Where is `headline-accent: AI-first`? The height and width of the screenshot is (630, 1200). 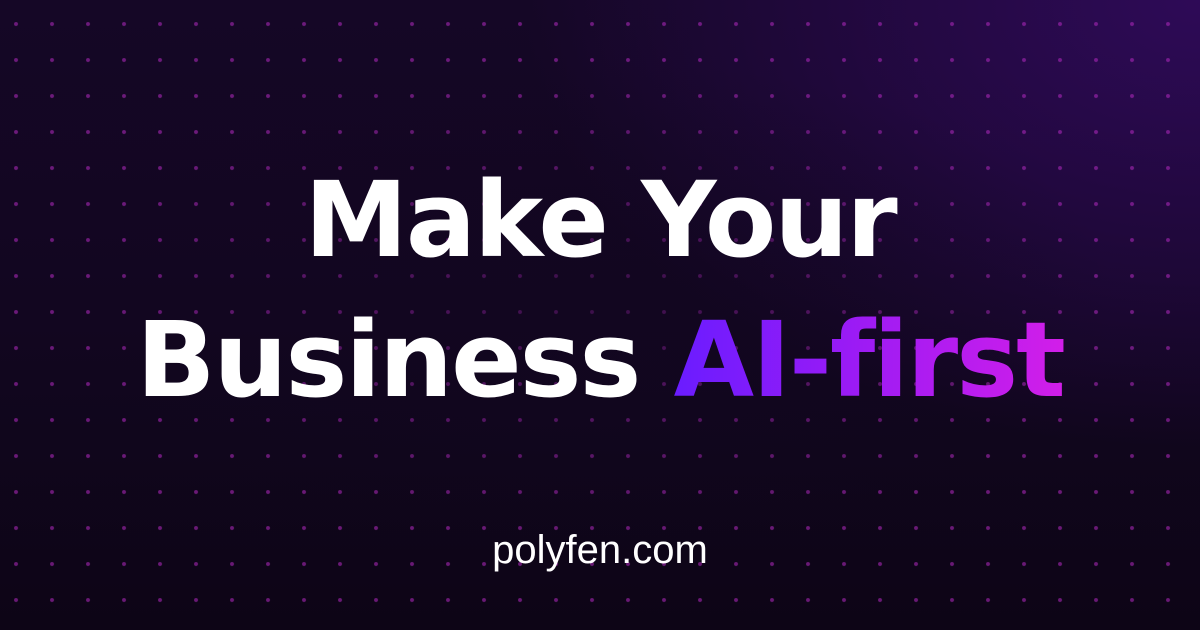 headline-accent: AI-first is located at coordinates (869, 360).